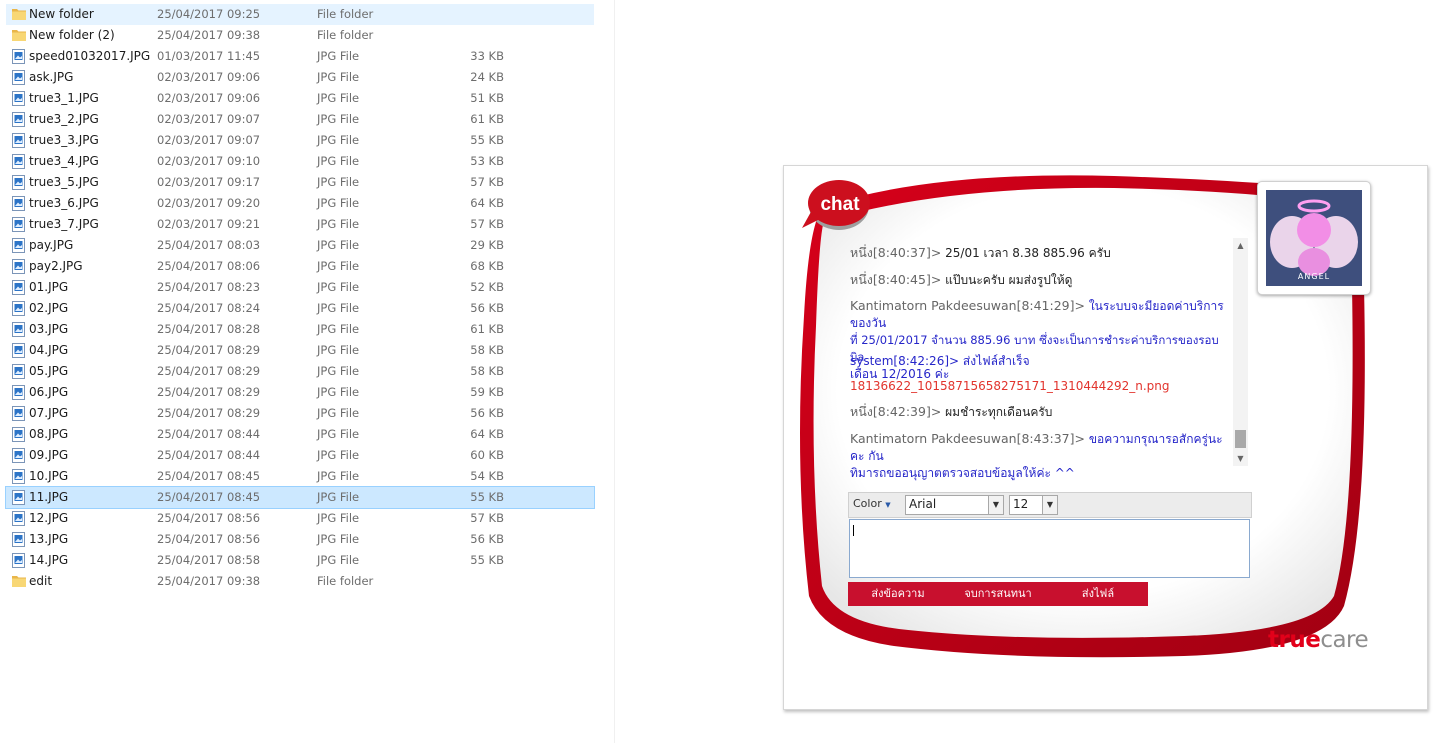  What do you see at coordinates (300, 224) in the screenshot?
I see `file-row: true3_7.JPG 02/03/2017 09:21 JPG File 57 KB` at bounding box center [300, 224].